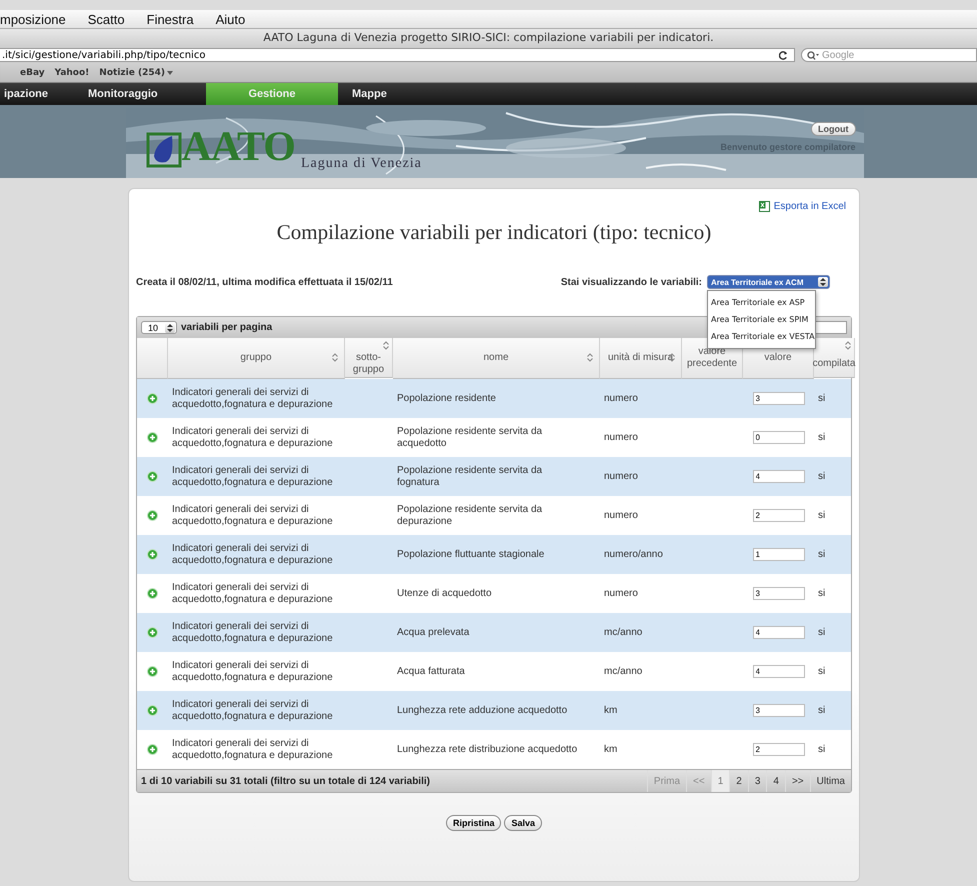  Describe the element at coordinates (496, 358) in the screenshot. I see `column-header: nome` at that location.